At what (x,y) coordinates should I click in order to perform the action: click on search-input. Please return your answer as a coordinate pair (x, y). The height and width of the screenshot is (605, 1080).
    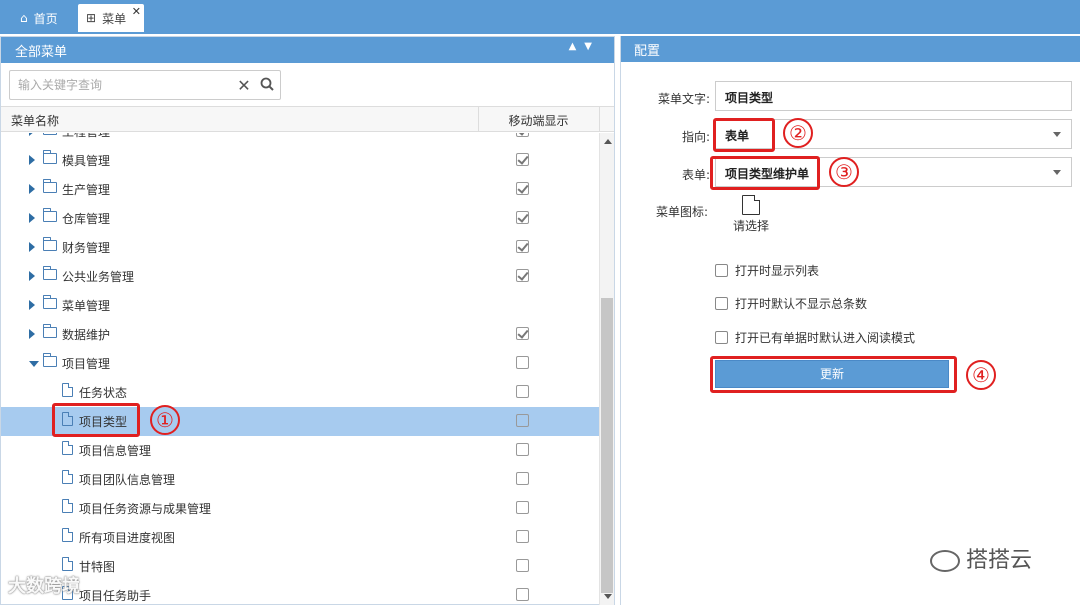
    Looking at the image, I should click on (122, 85).